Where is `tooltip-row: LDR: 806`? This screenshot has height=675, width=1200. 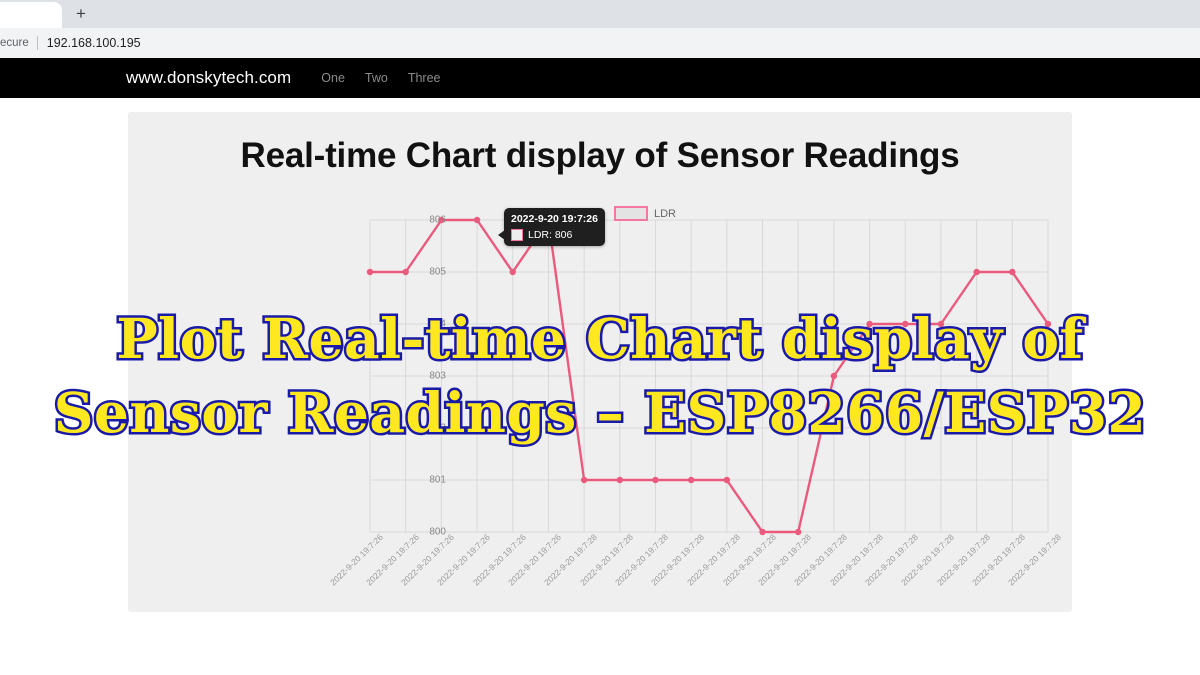 tooltip-row: LDR: 806 is located at coordinates (554, 235).